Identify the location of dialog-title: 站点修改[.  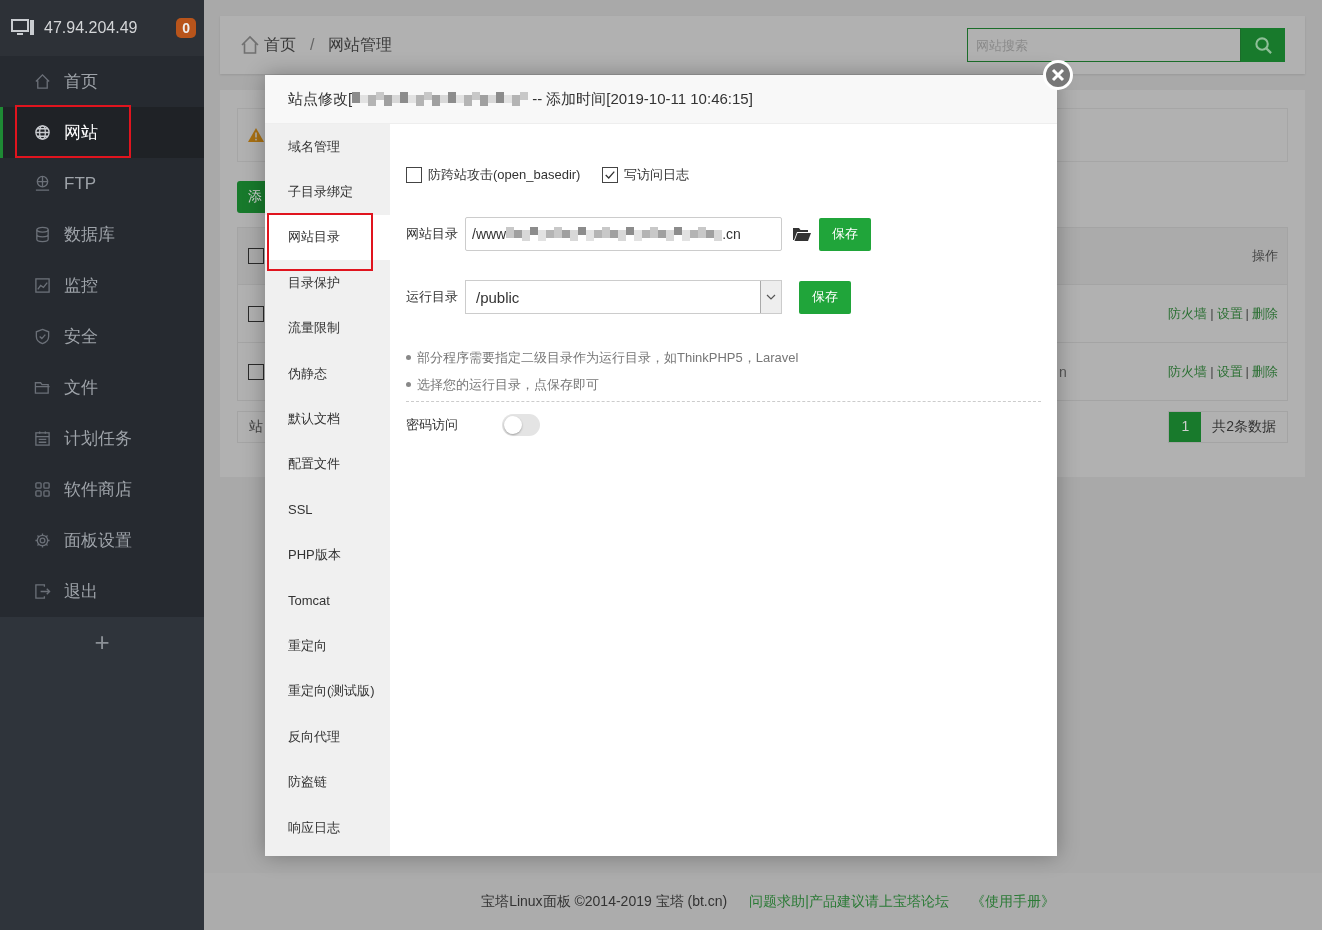
(320, 99).